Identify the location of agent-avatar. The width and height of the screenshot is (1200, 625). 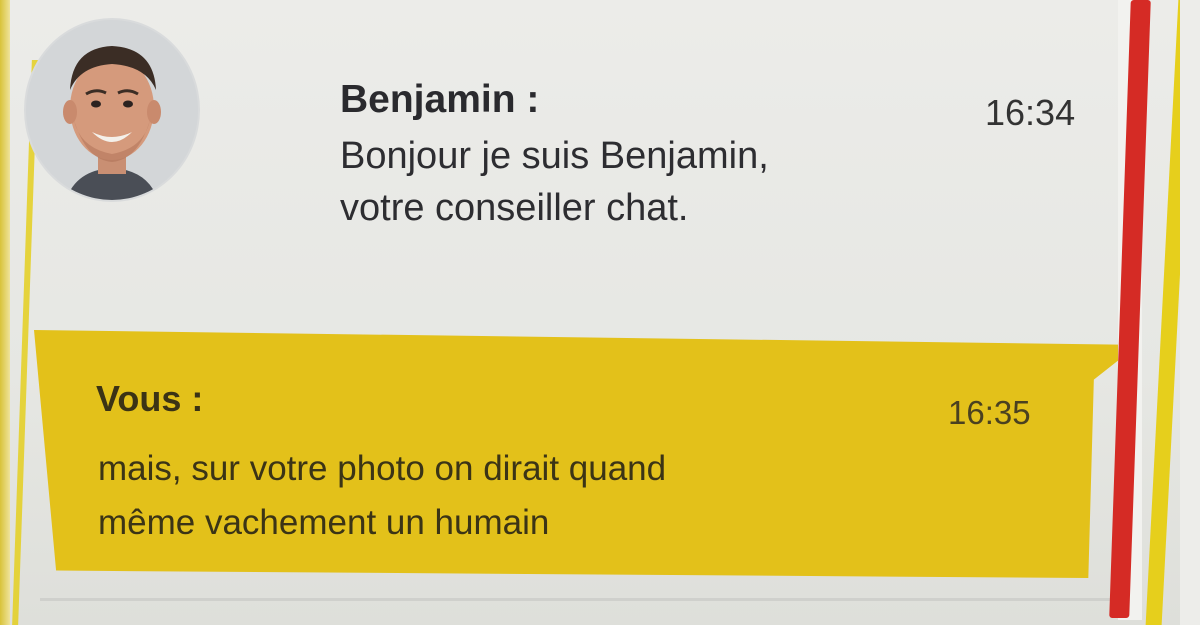
(112, 110).